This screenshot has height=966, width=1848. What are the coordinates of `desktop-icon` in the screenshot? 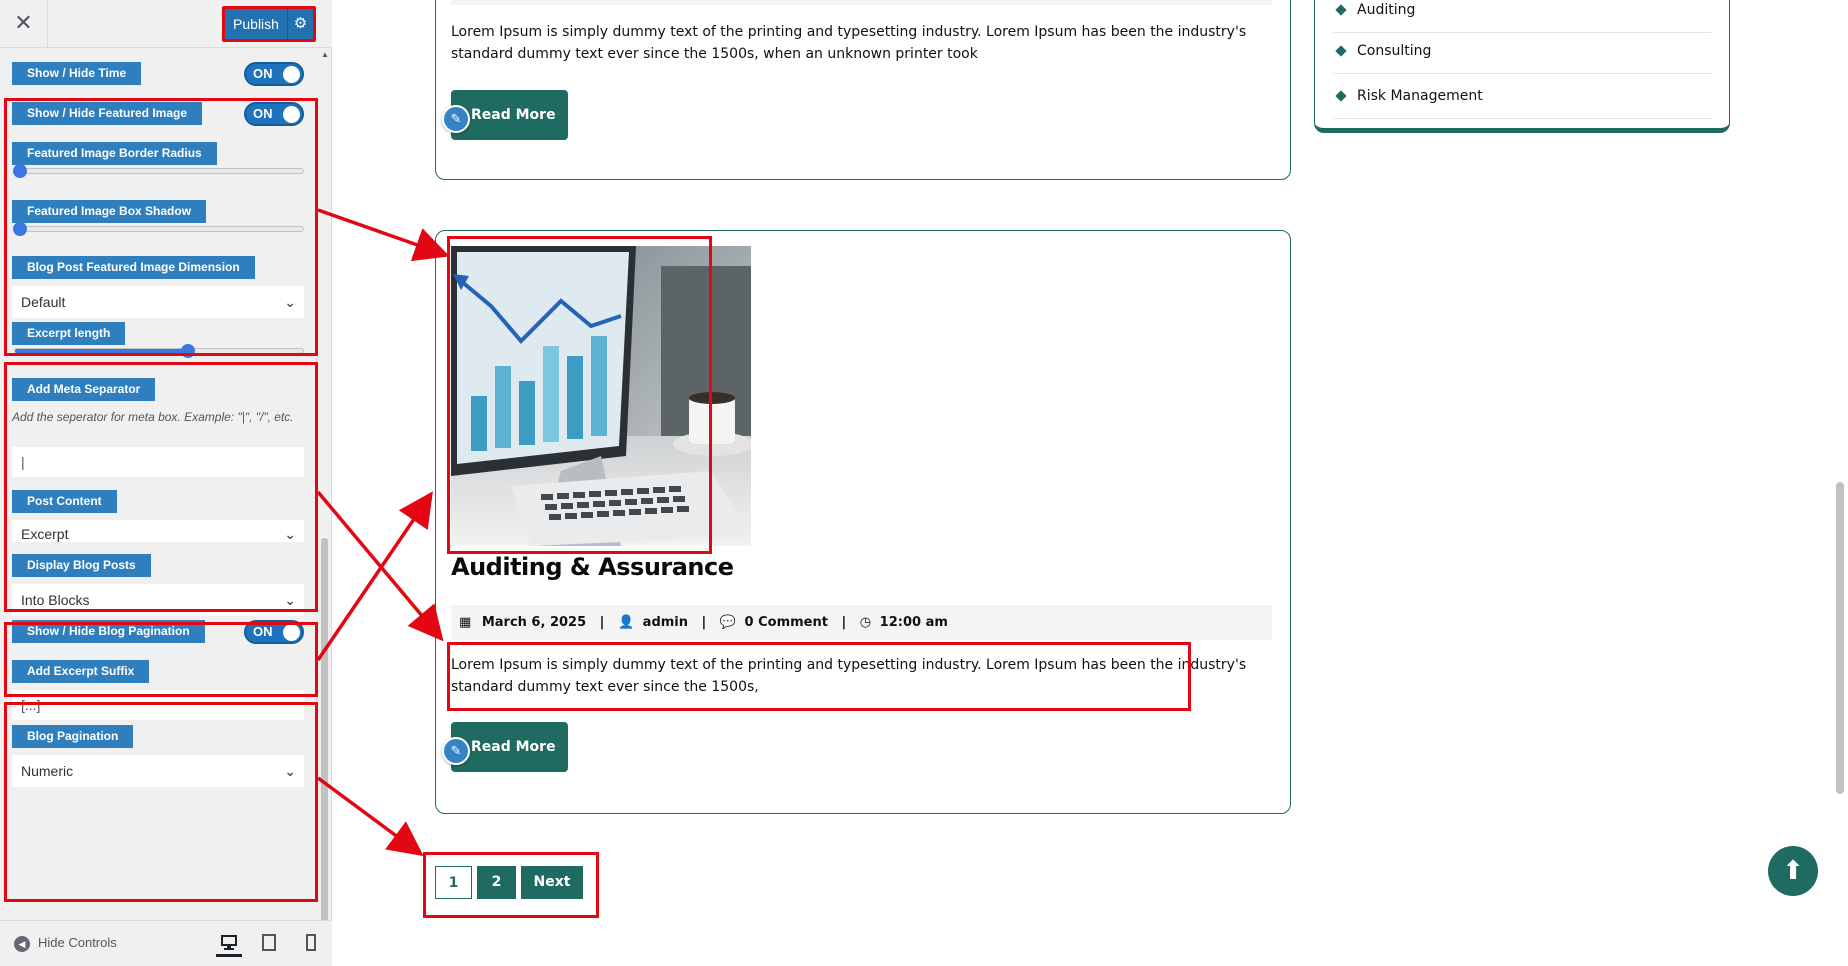 It's located at (229, 944).